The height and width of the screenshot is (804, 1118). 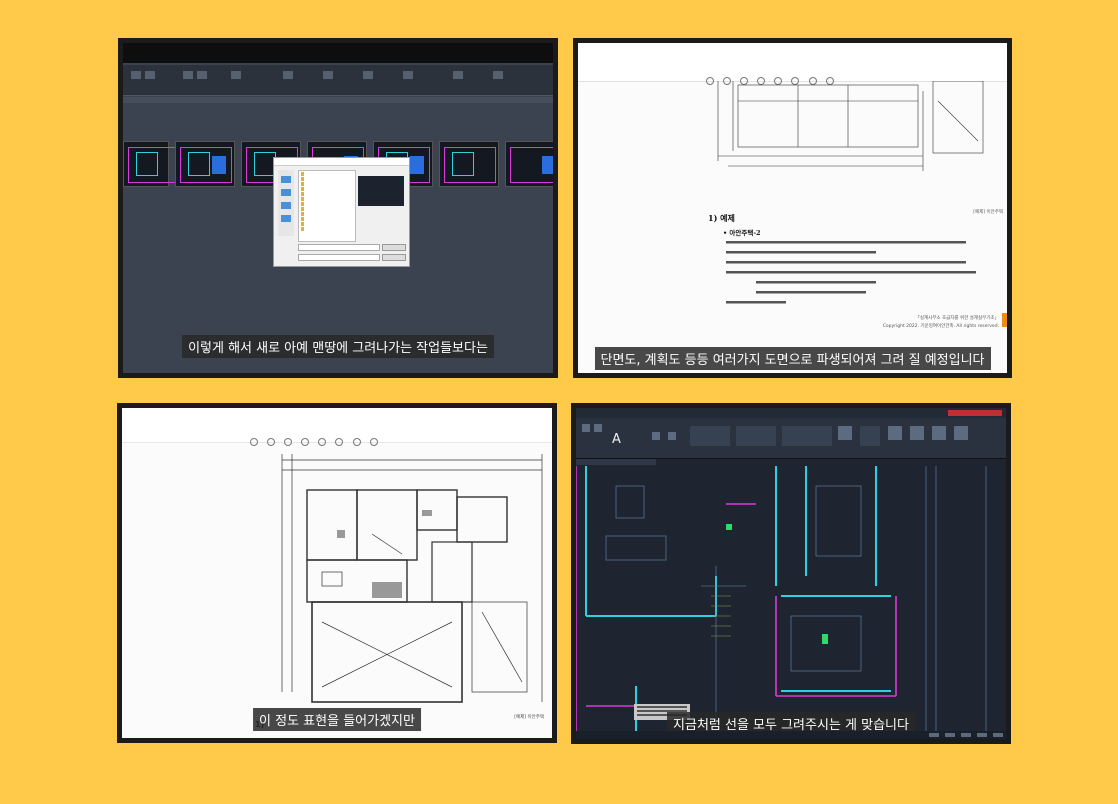 What do you see at coordinates (1004, 320) in the screenshot?
I see `page-tab` at bounding box center [1004, 320].